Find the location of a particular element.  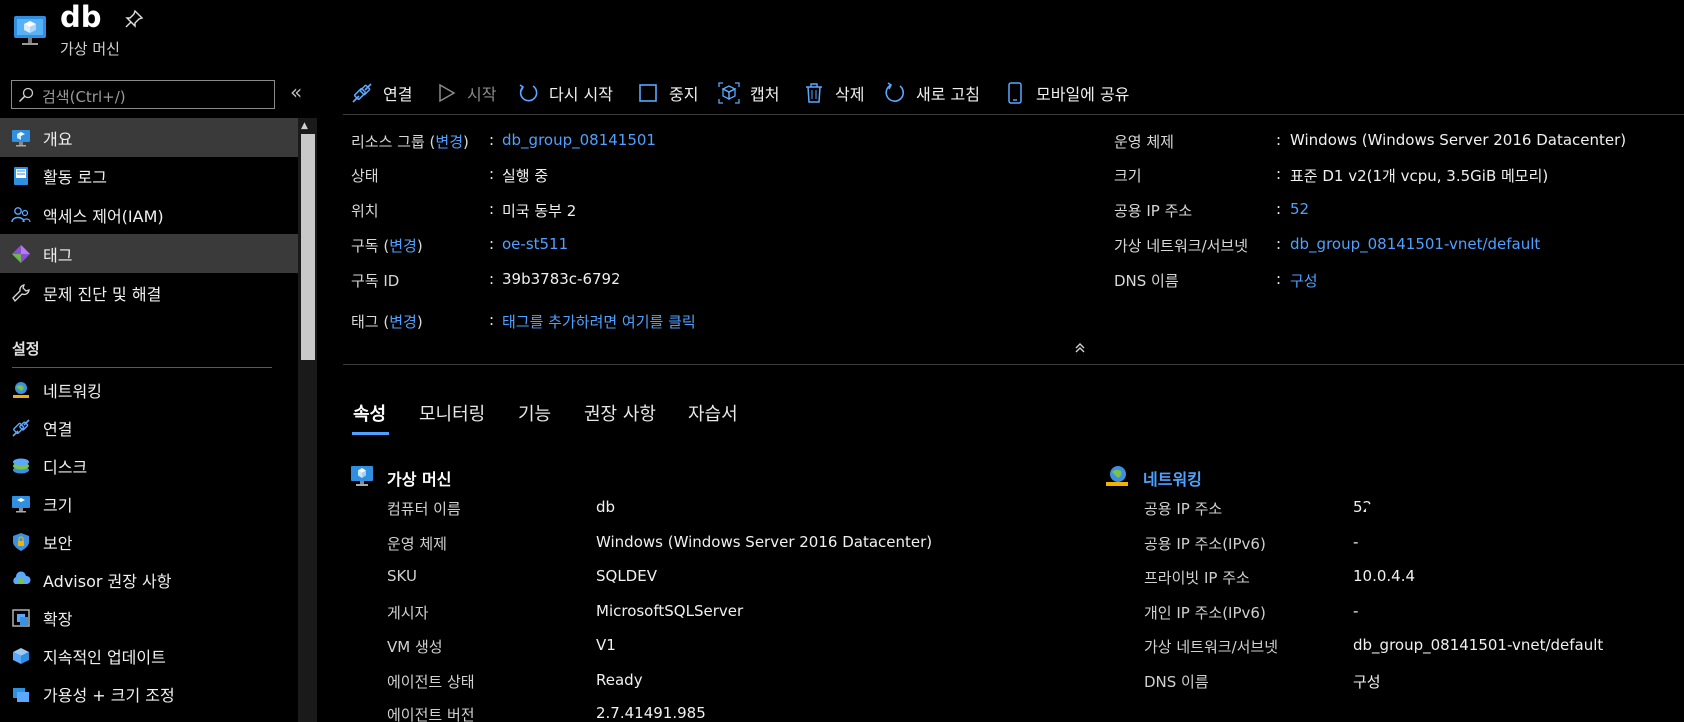

page-title: db is located at coordinates (81, 17).